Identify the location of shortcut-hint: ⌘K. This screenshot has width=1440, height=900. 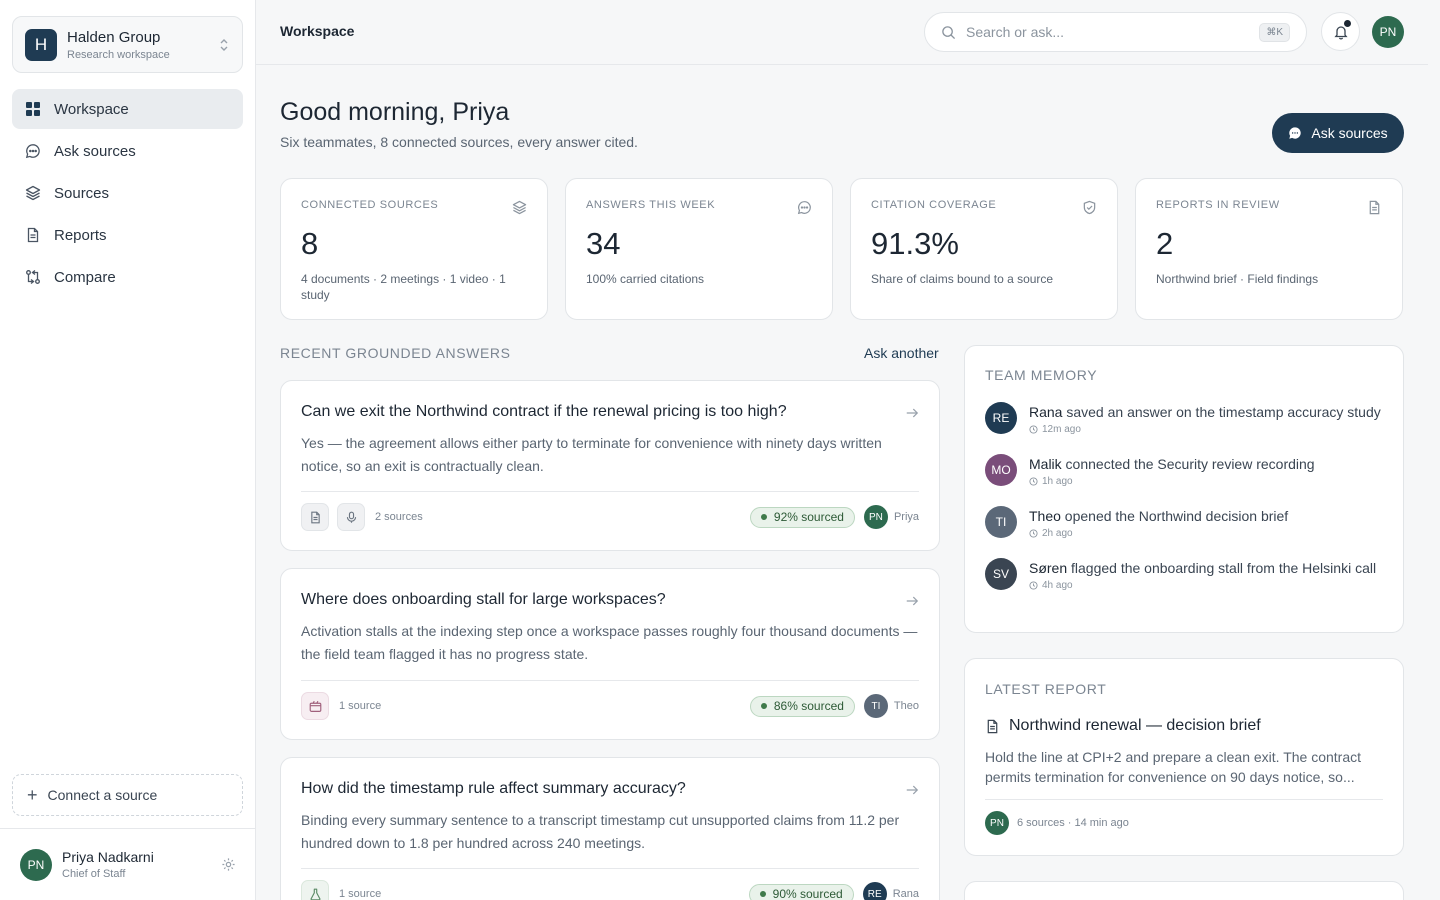
(1274, 32).